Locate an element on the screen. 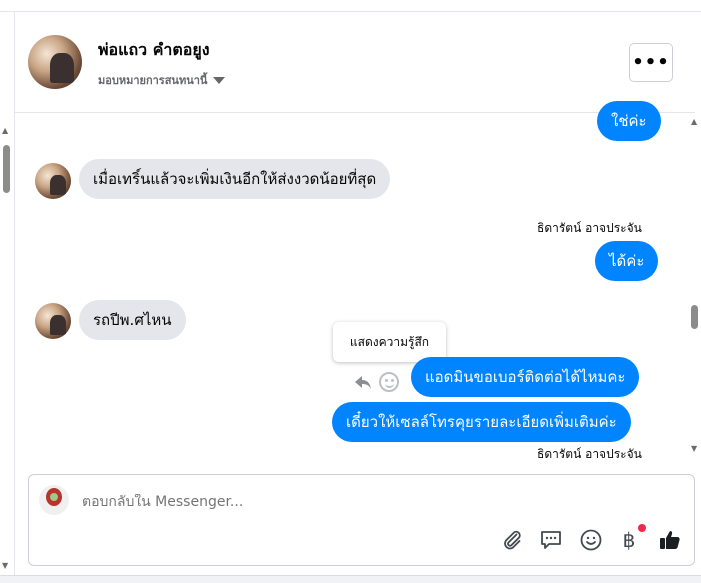 The width and height of the screenshot is (701, 583). emoji-button is located at coordinates (591, 540).